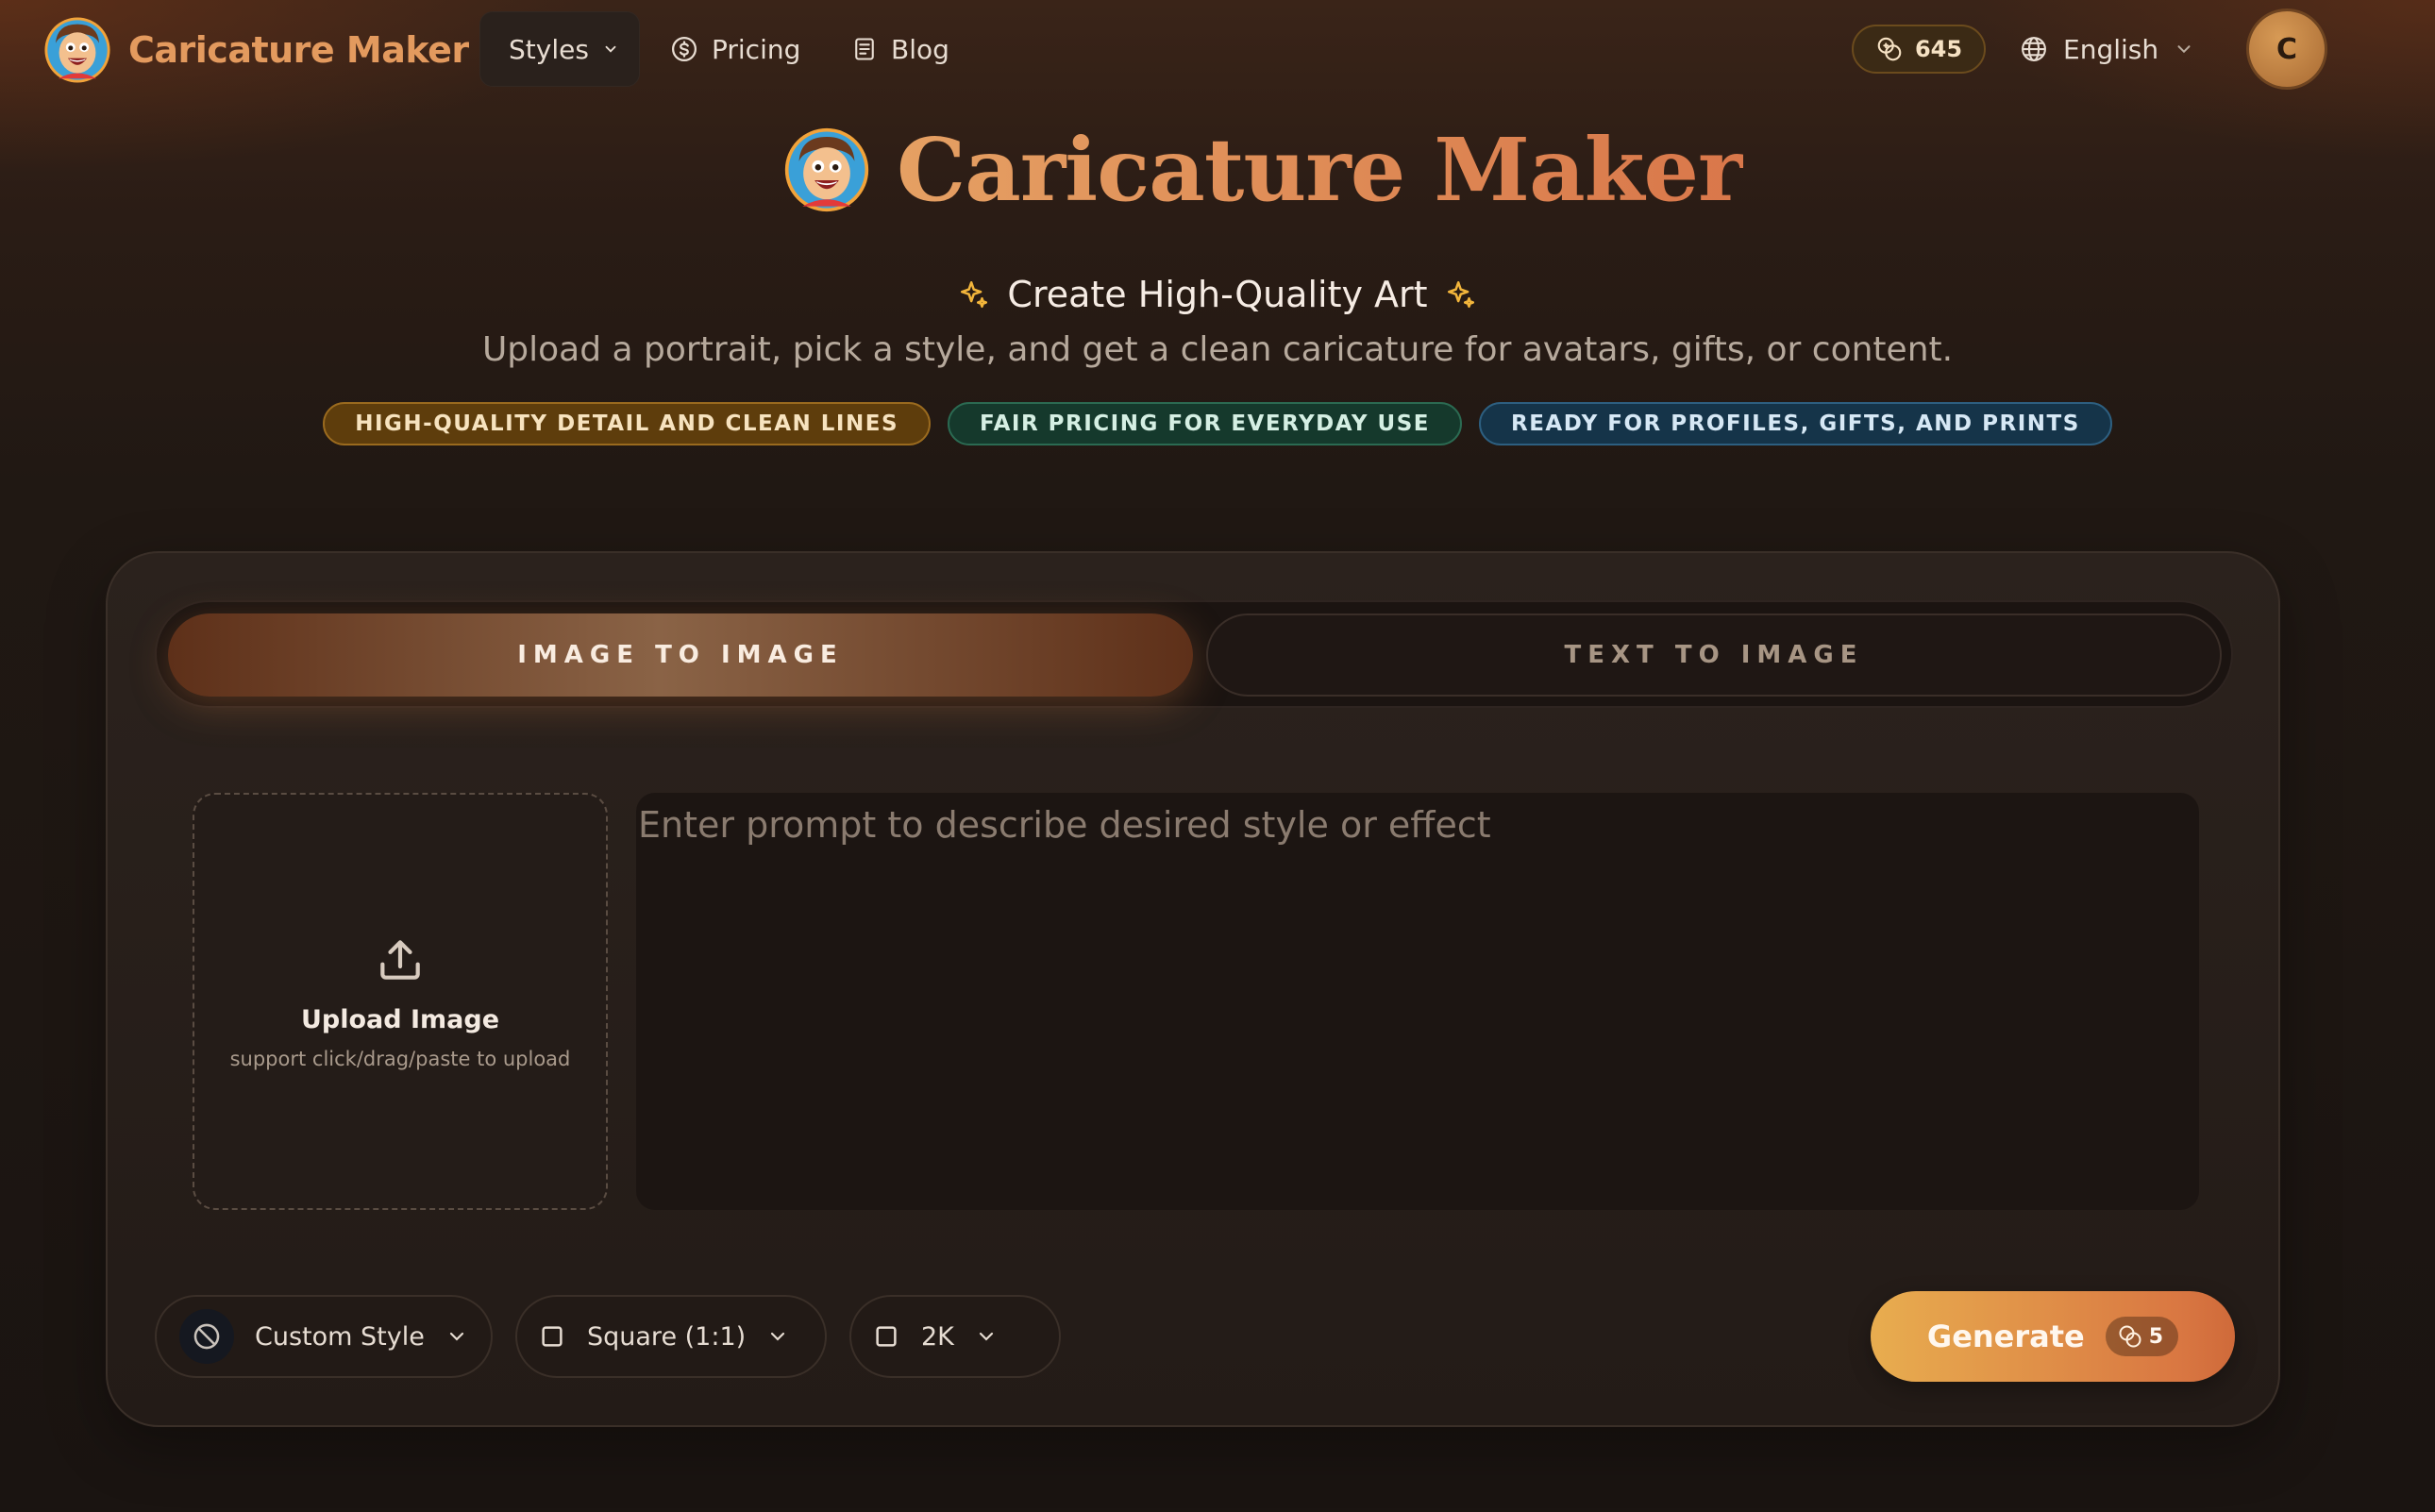  I want to click on nav-styles-label: Styles, so click(549, 49).